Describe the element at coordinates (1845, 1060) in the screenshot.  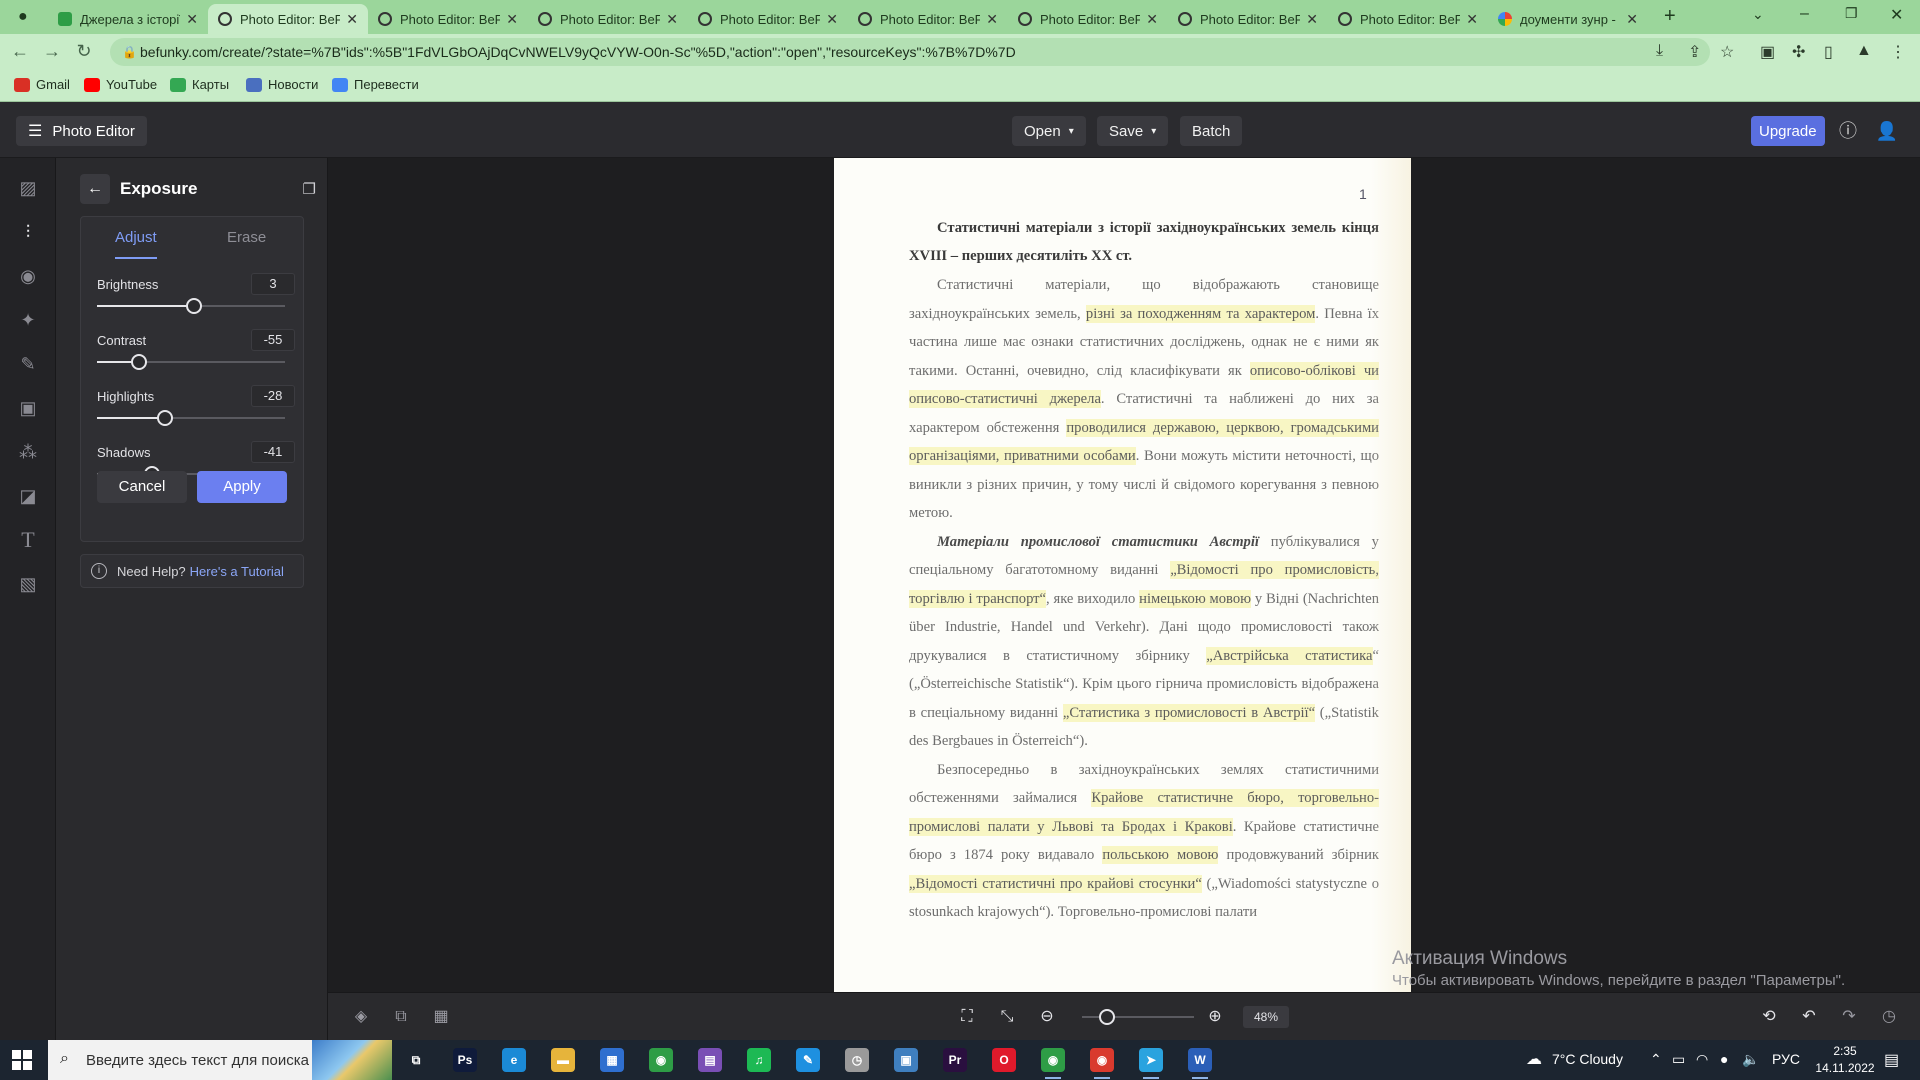
I see `taskbar-clock: 2:35 14.11.2022` at that location.